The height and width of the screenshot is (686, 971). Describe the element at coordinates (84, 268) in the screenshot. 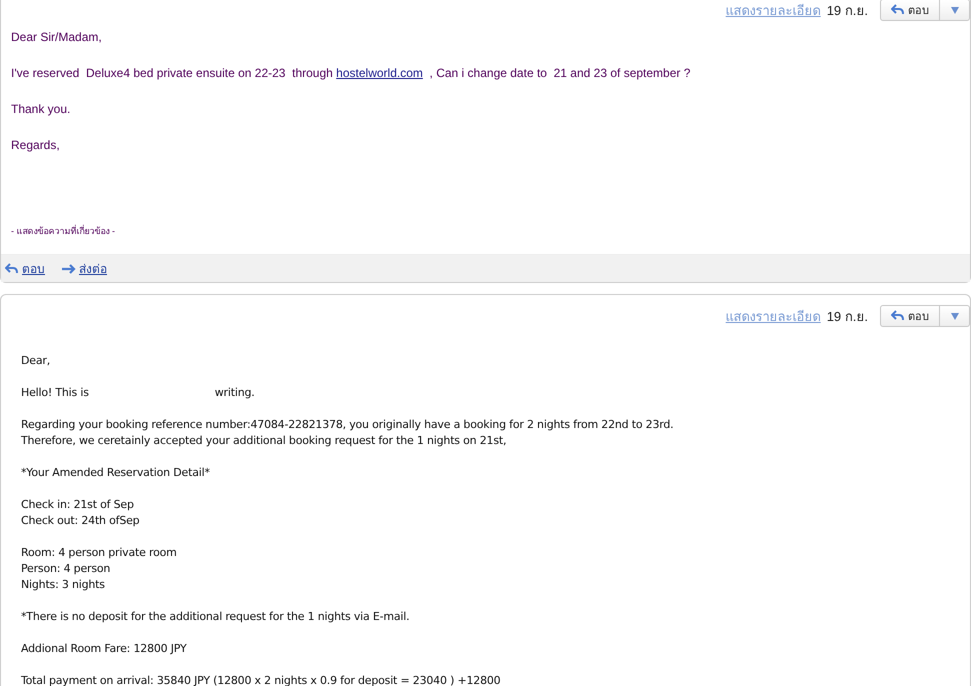

I see `forward-link: ส่งต่อ` at that location.